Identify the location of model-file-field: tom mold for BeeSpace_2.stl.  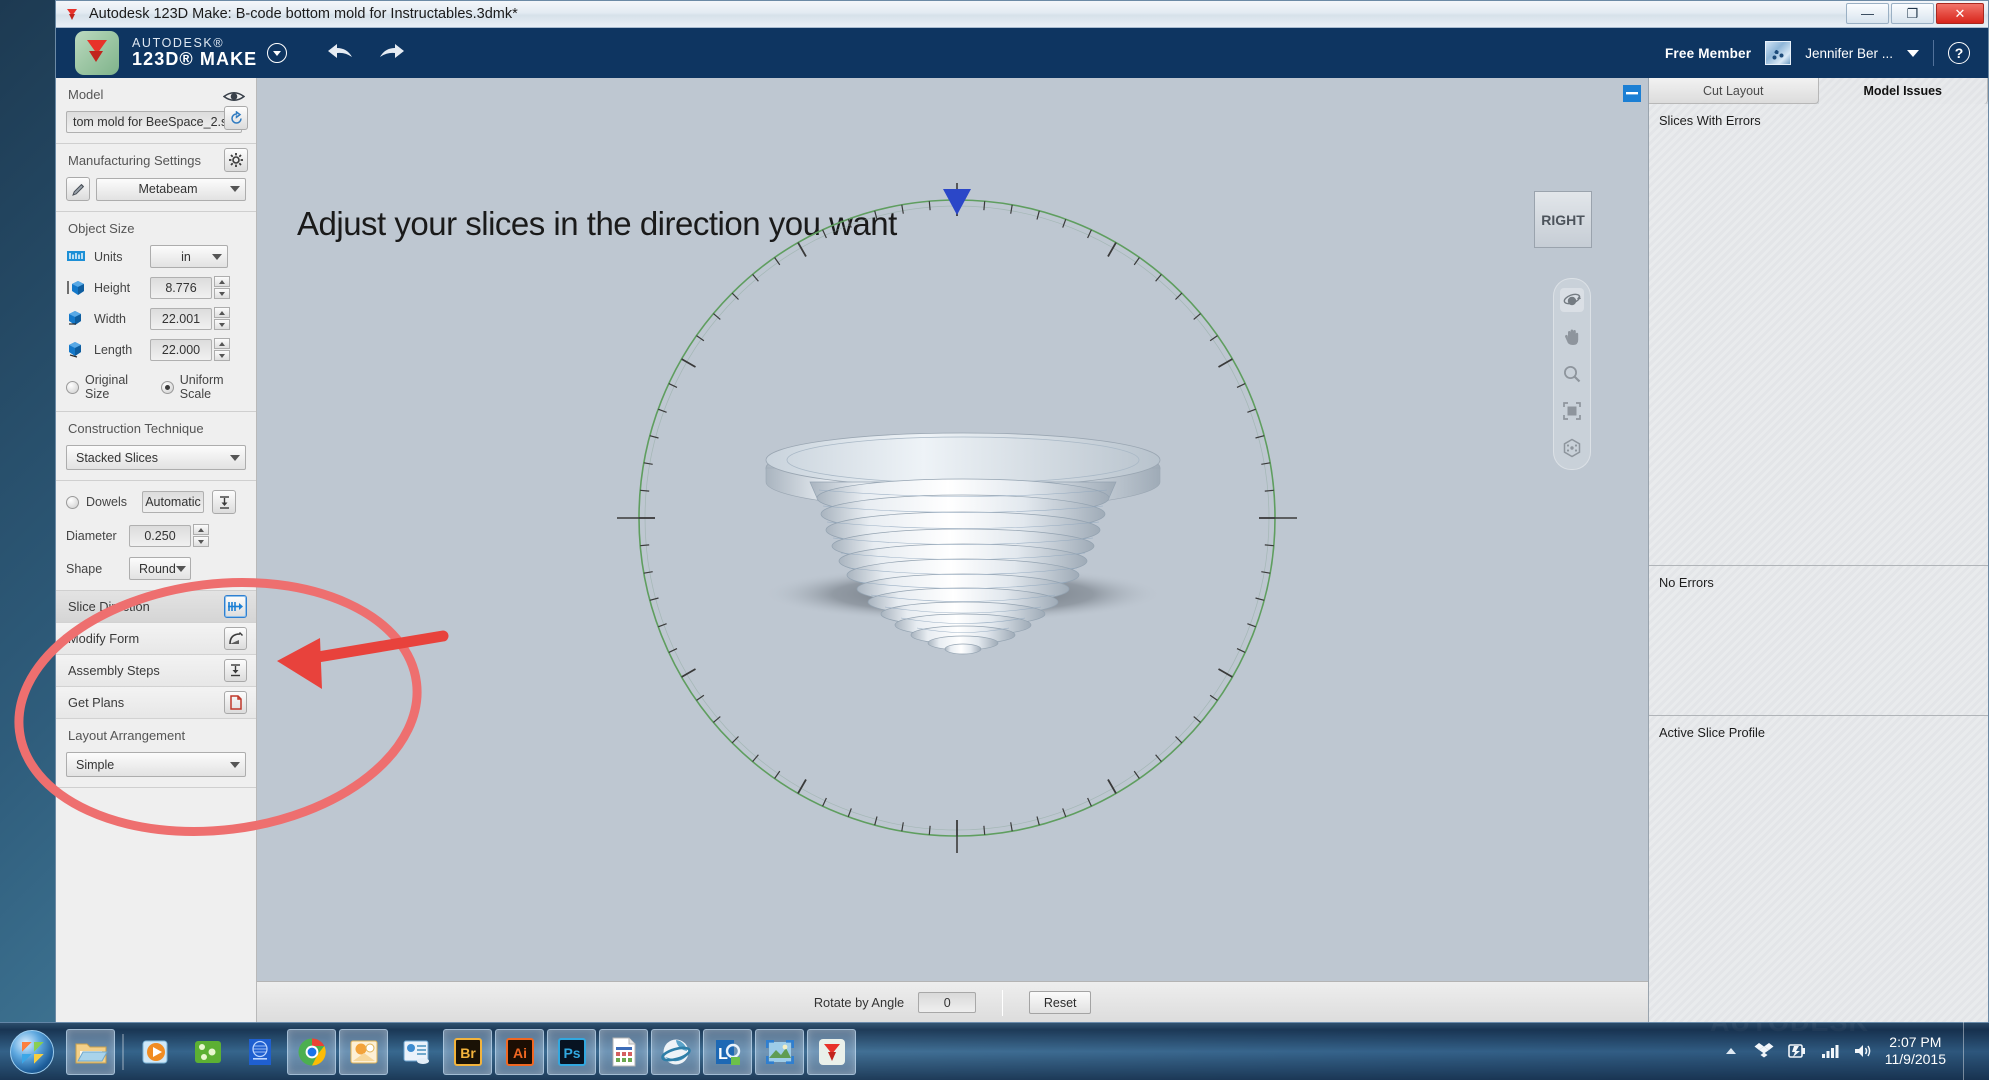
(154, 122).